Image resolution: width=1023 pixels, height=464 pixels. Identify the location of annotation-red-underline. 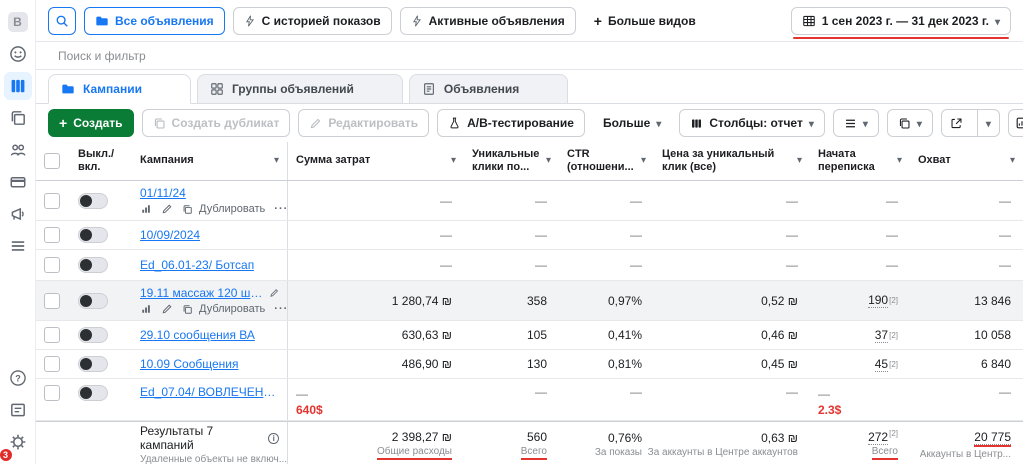
(900, 37).